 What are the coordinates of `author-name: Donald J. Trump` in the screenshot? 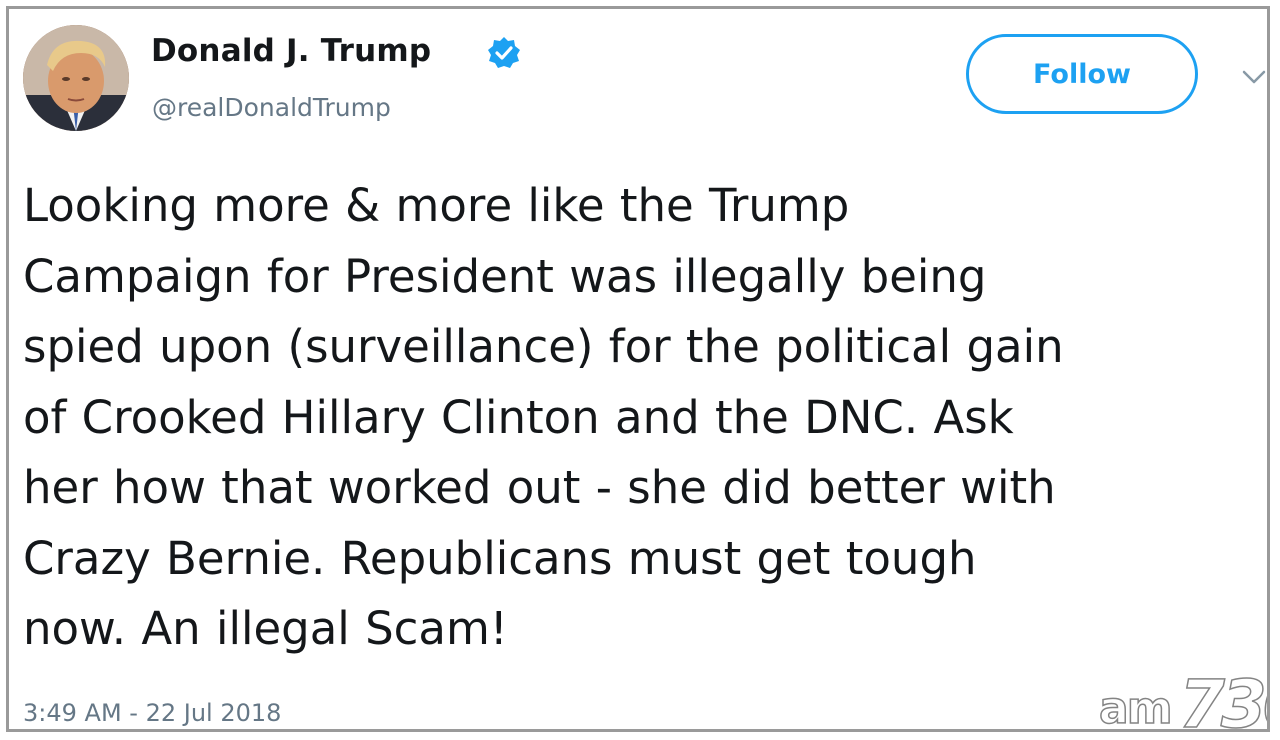 It's located at (291, 51).